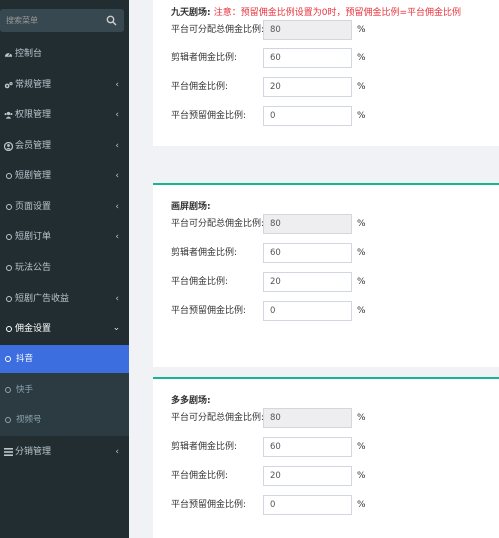 The width and height of the screenshot is (499, 538). I want to click on sidebar-item-label: 短剧订单, so click(33, 237).